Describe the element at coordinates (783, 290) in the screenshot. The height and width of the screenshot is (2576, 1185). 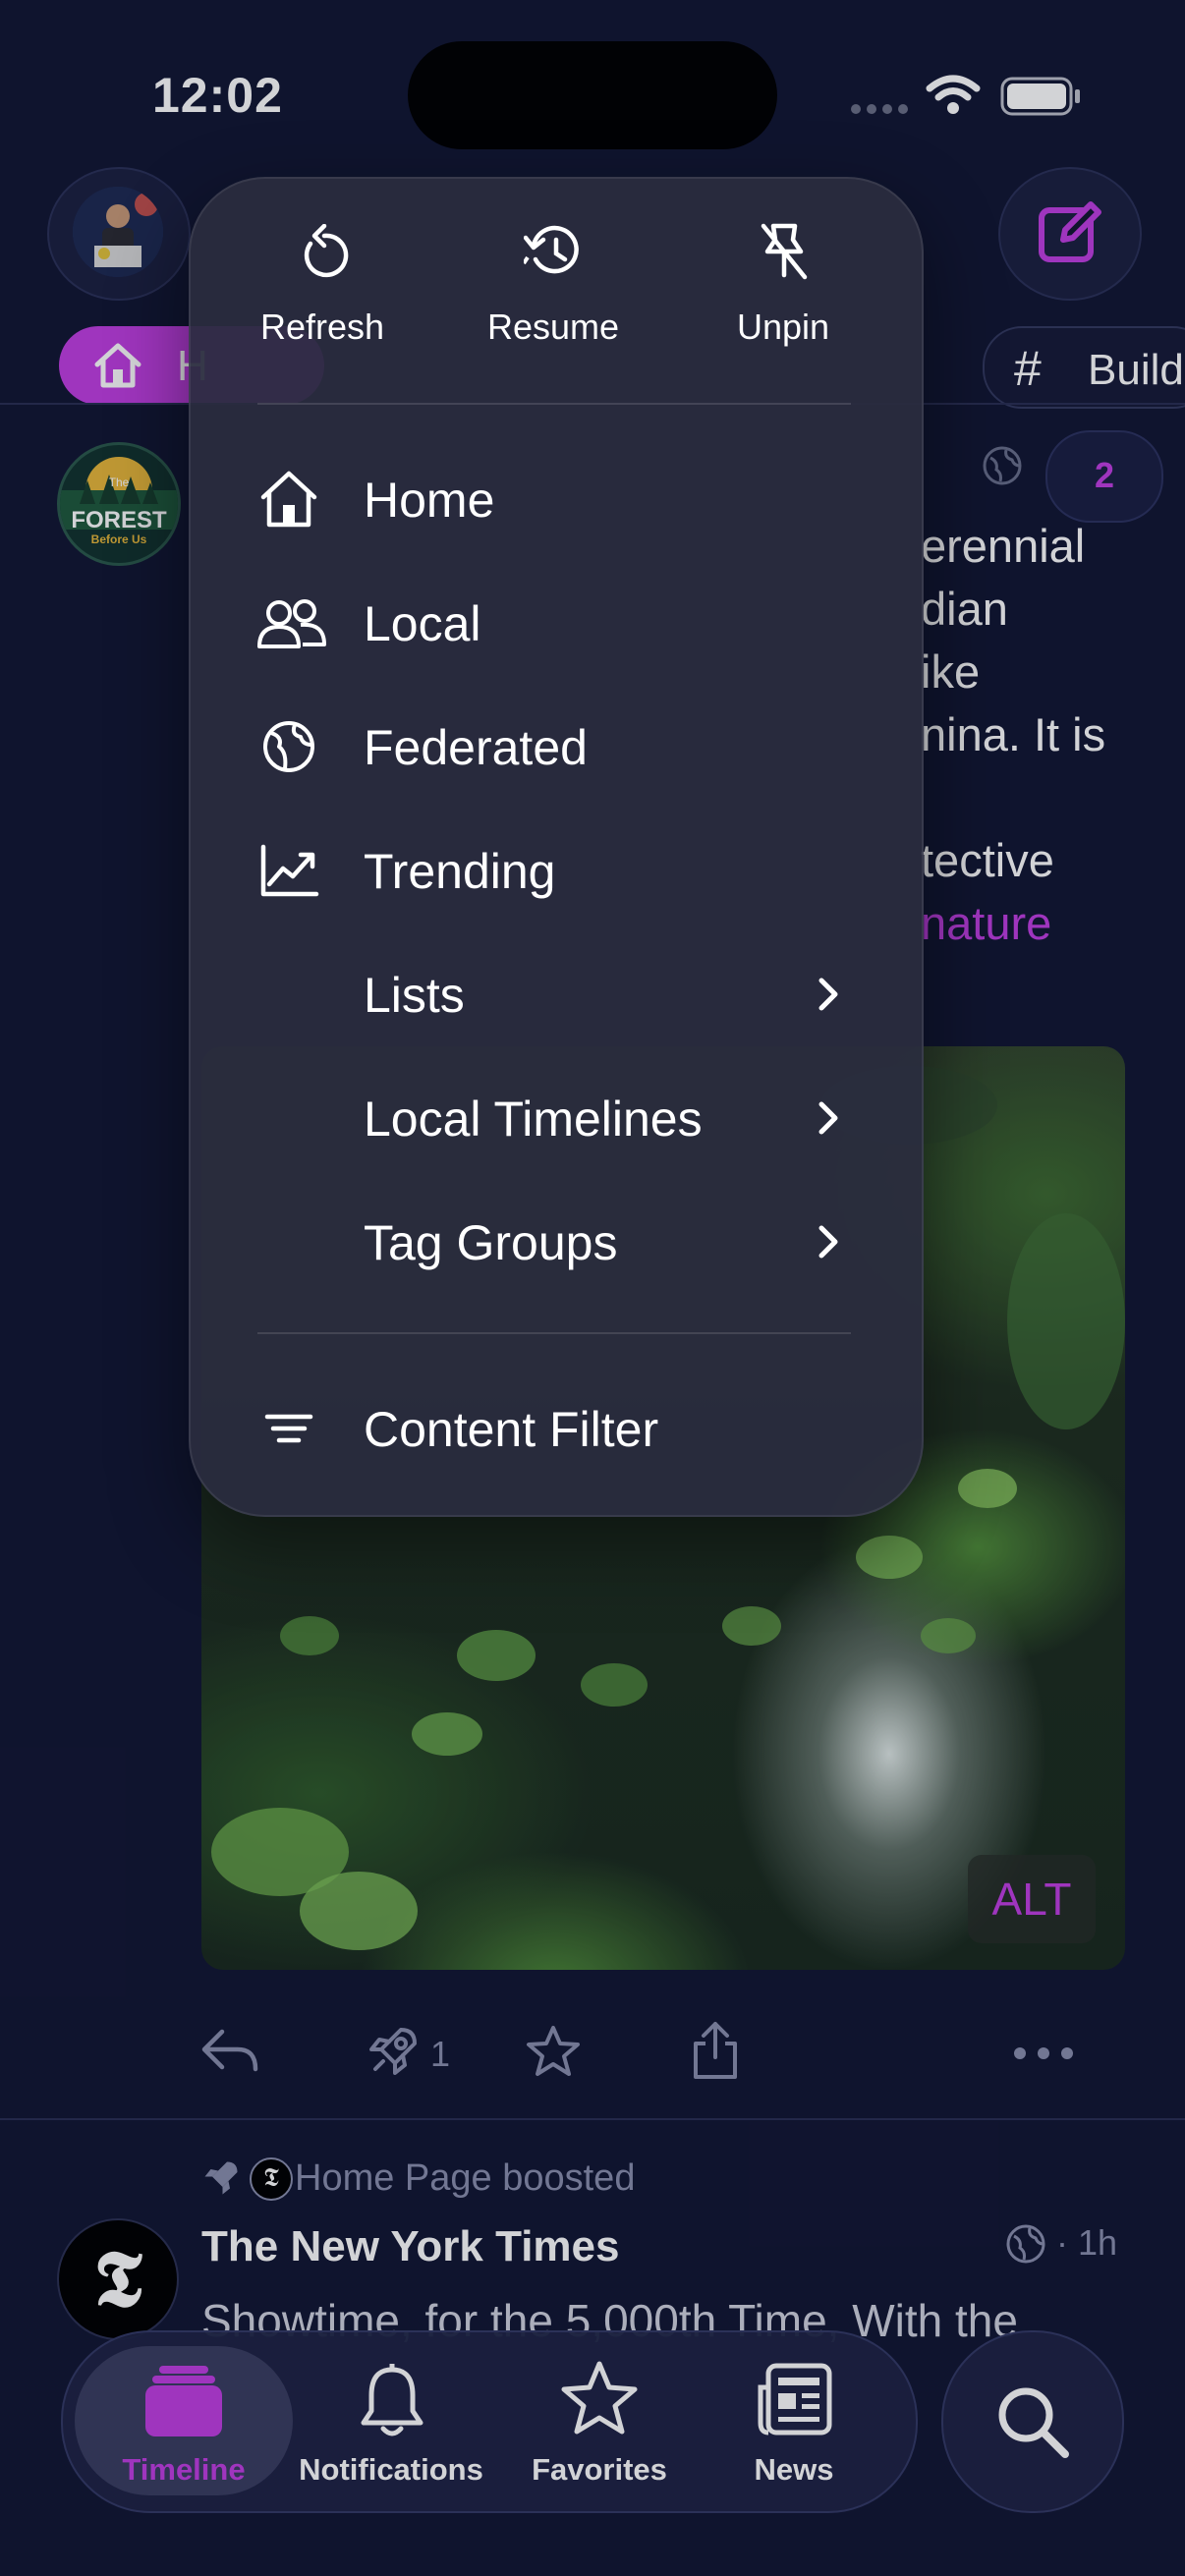
I see `unpin-action: Unpin` at that location.